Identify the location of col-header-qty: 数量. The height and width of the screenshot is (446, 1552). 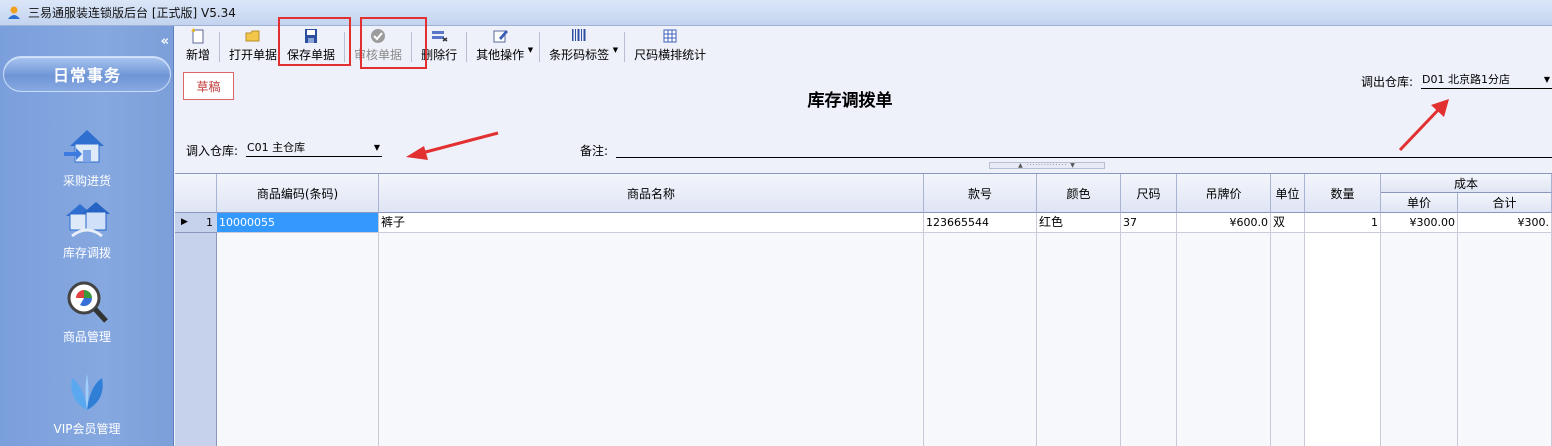
(1343, 193).